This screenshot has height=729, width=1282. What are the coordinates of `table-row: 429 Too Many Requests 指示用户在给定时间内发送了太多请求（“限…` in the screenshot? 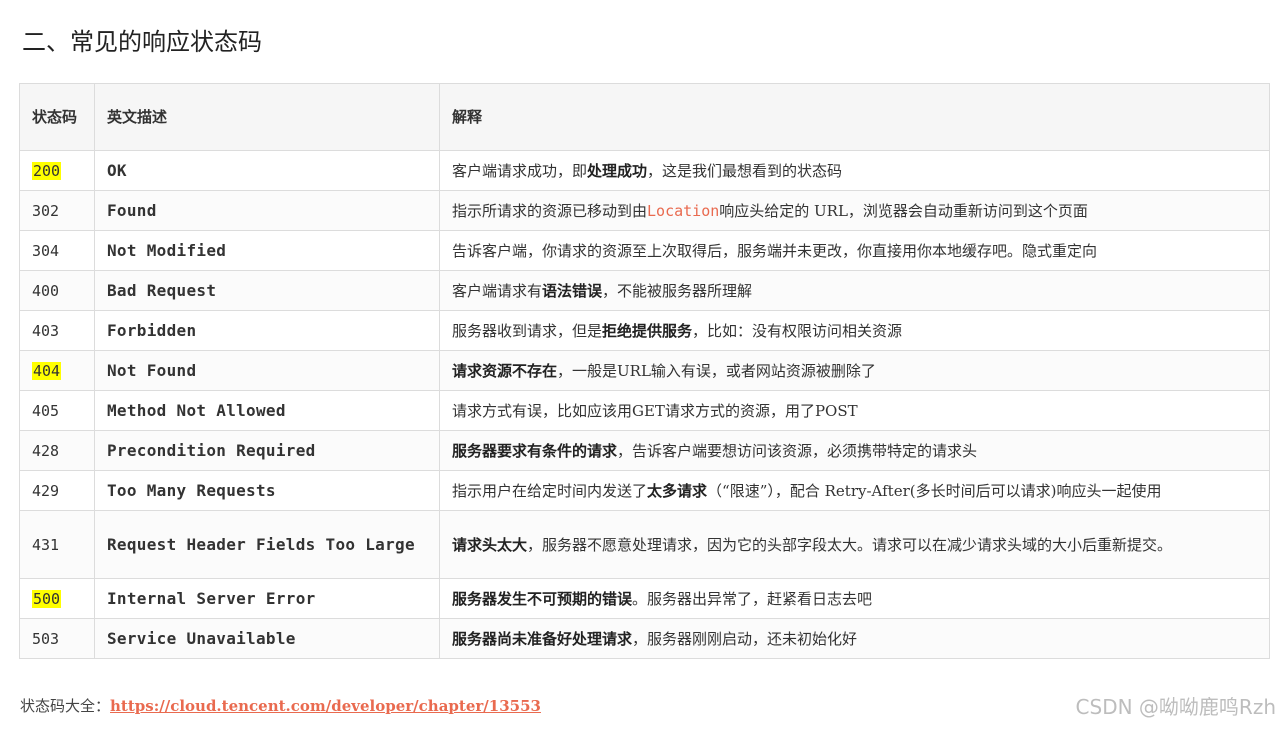 It's located at (644, 490).